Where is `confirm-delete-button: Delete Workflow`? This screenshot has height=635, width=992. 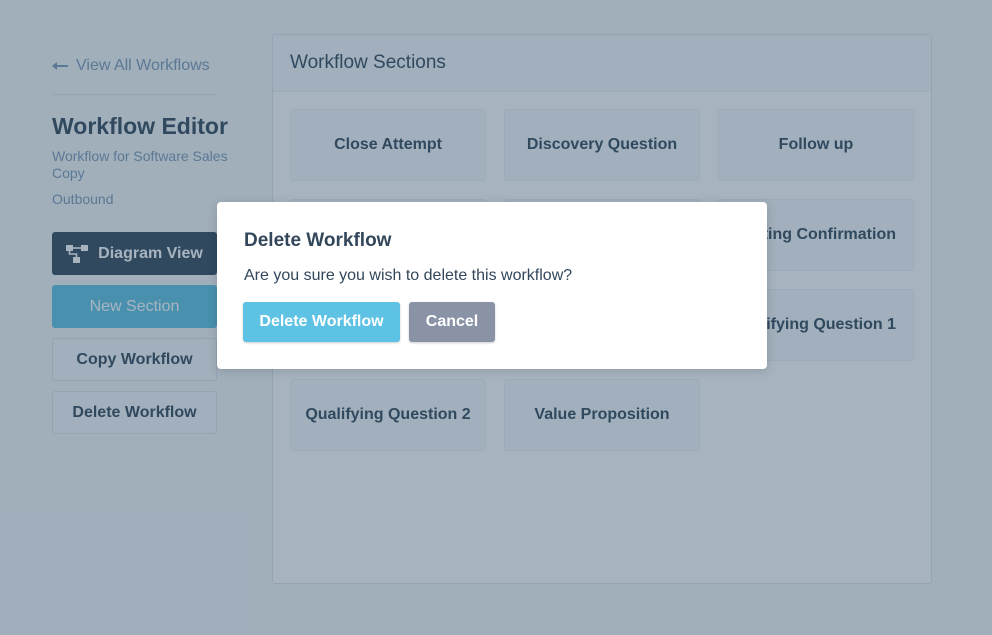
confirm-delete-button: Delete Workflow is located at coordinates (321, 322).